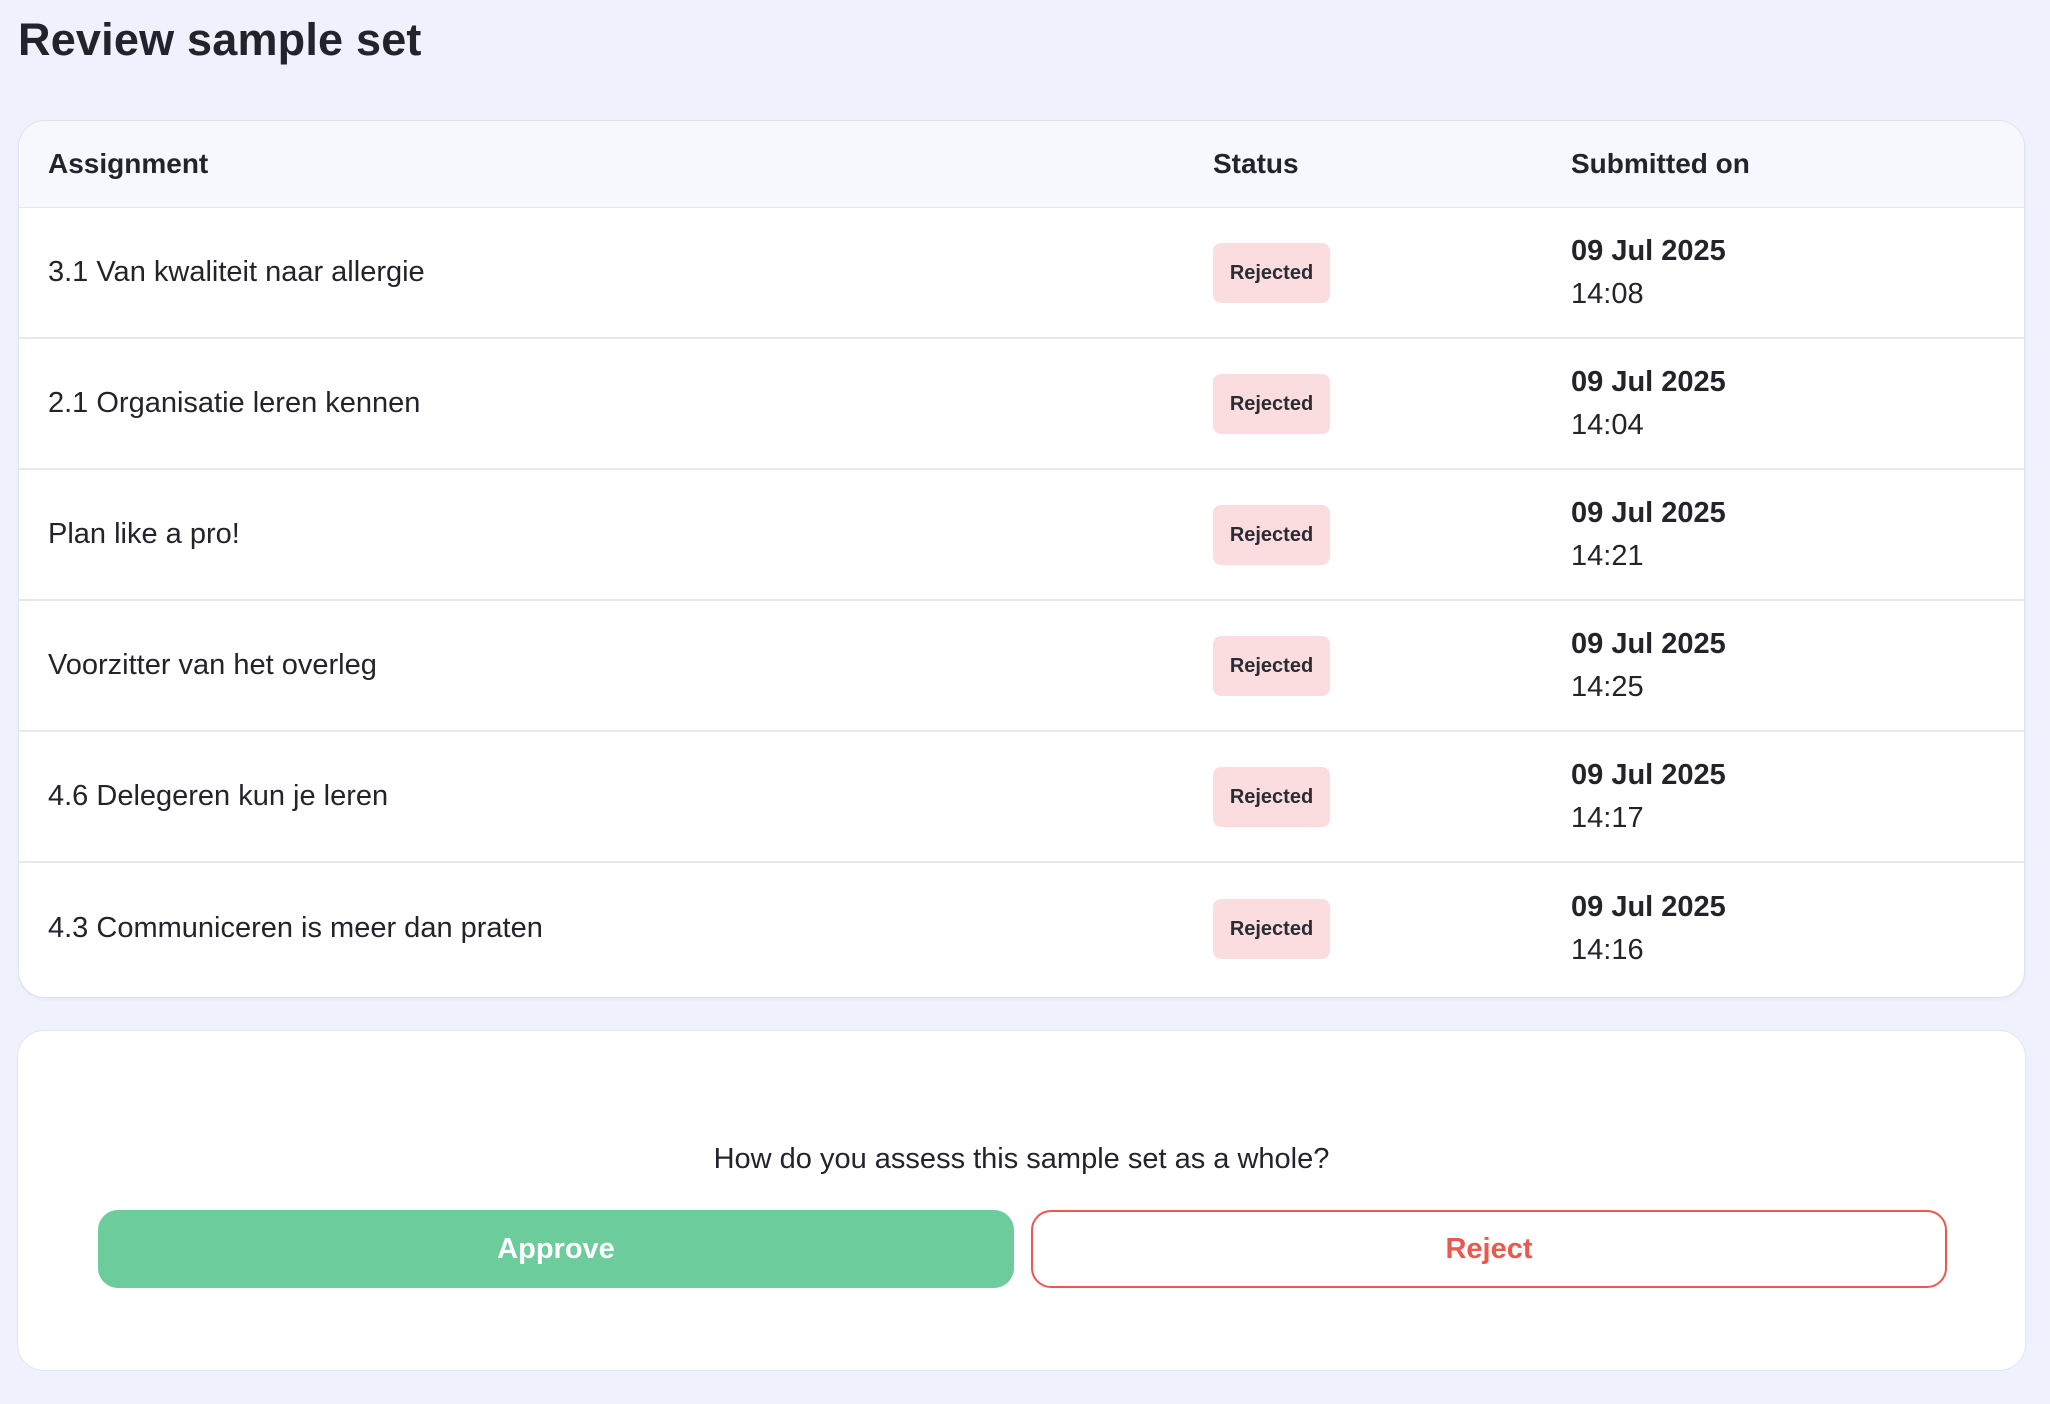 This screenshot has height=1404, width=2050. Describe the element at coordinates (1648, 272) in the screenshot. I see `submitted-on-cell: 09 Jul 2025 14:08` at that location.